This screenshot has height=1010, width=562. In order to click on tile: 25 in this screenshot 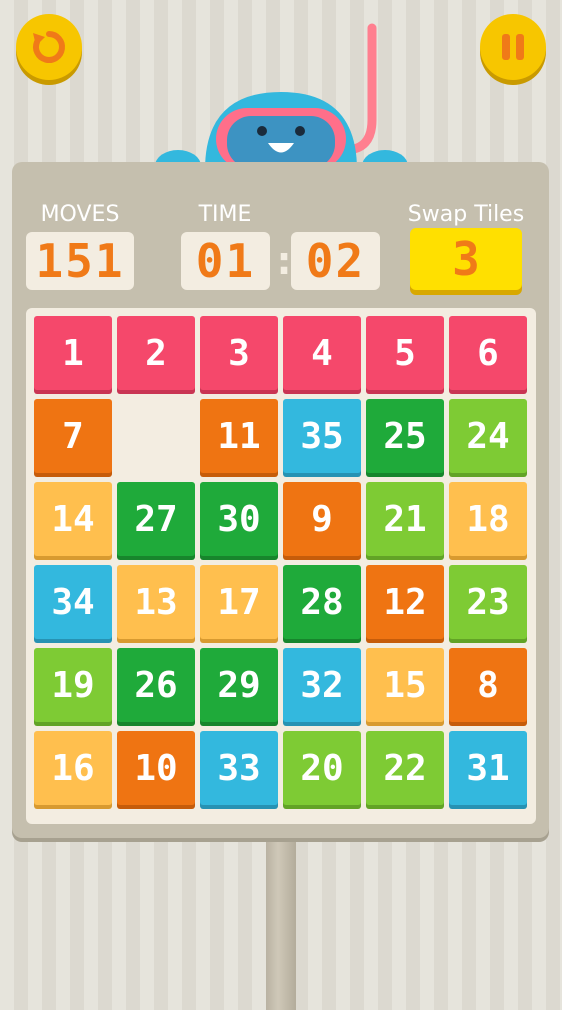, I will do `click(405, 436)`.